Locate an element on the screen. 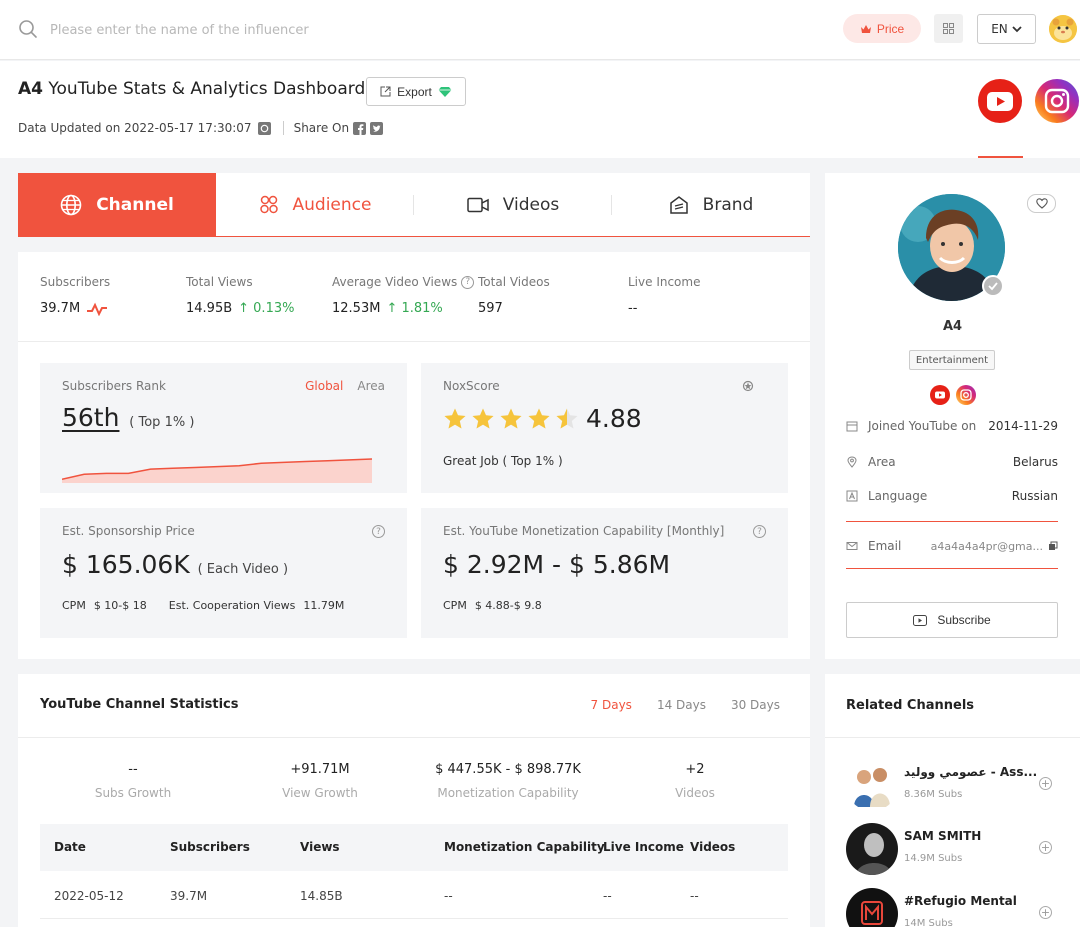 Image resolution: width=1080 pixels, height=927 pixels. instagram-platform-icon is located at coordinates (1057, 101).